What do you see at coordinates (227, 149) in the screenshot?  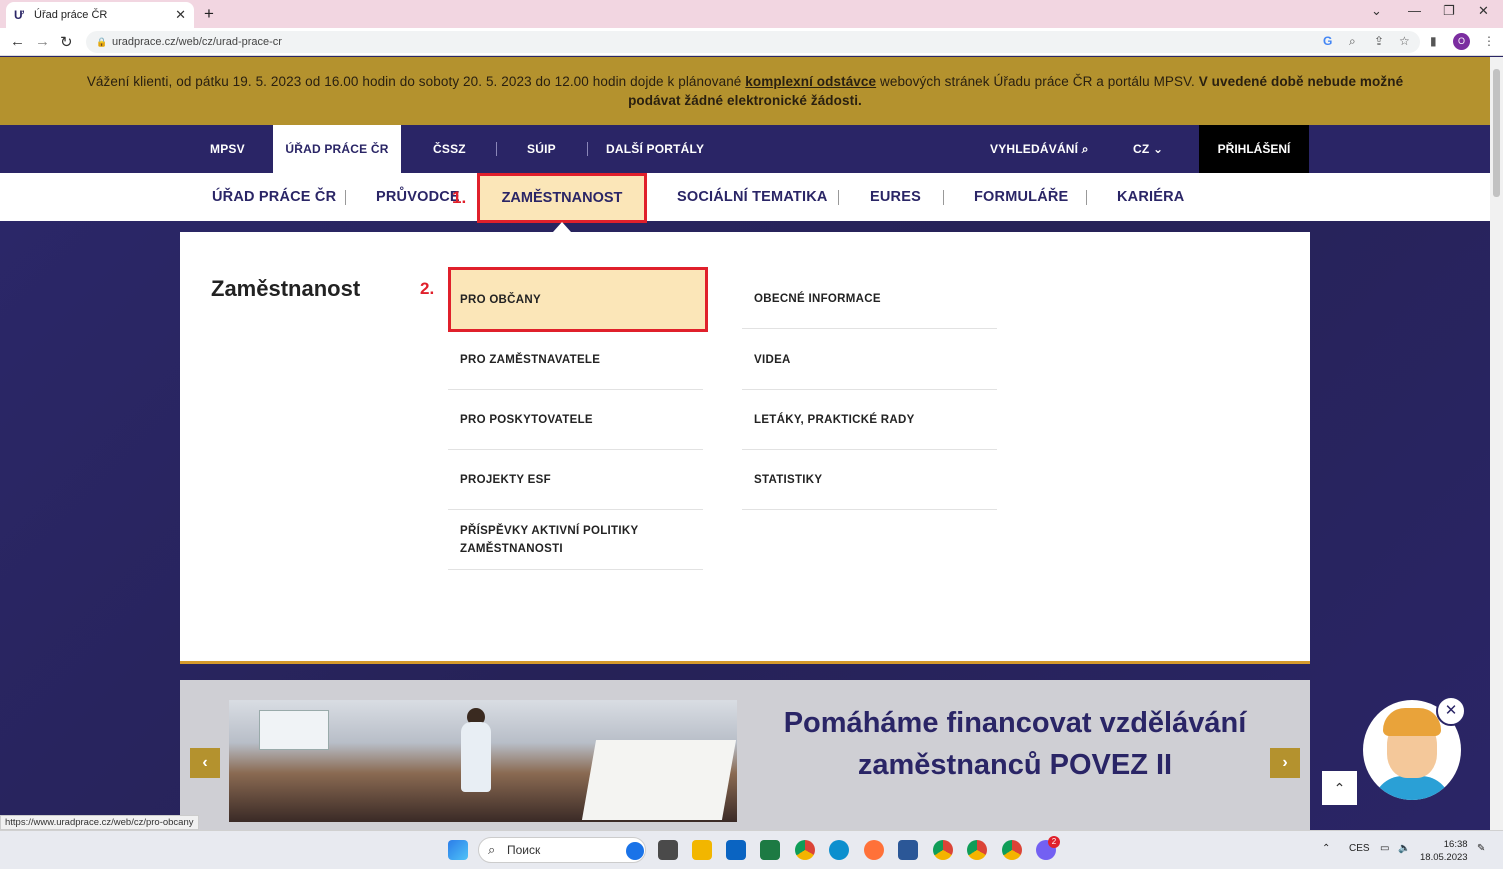 I see `topnav-mpsv: MPSV` at bounding box center [227, 149].